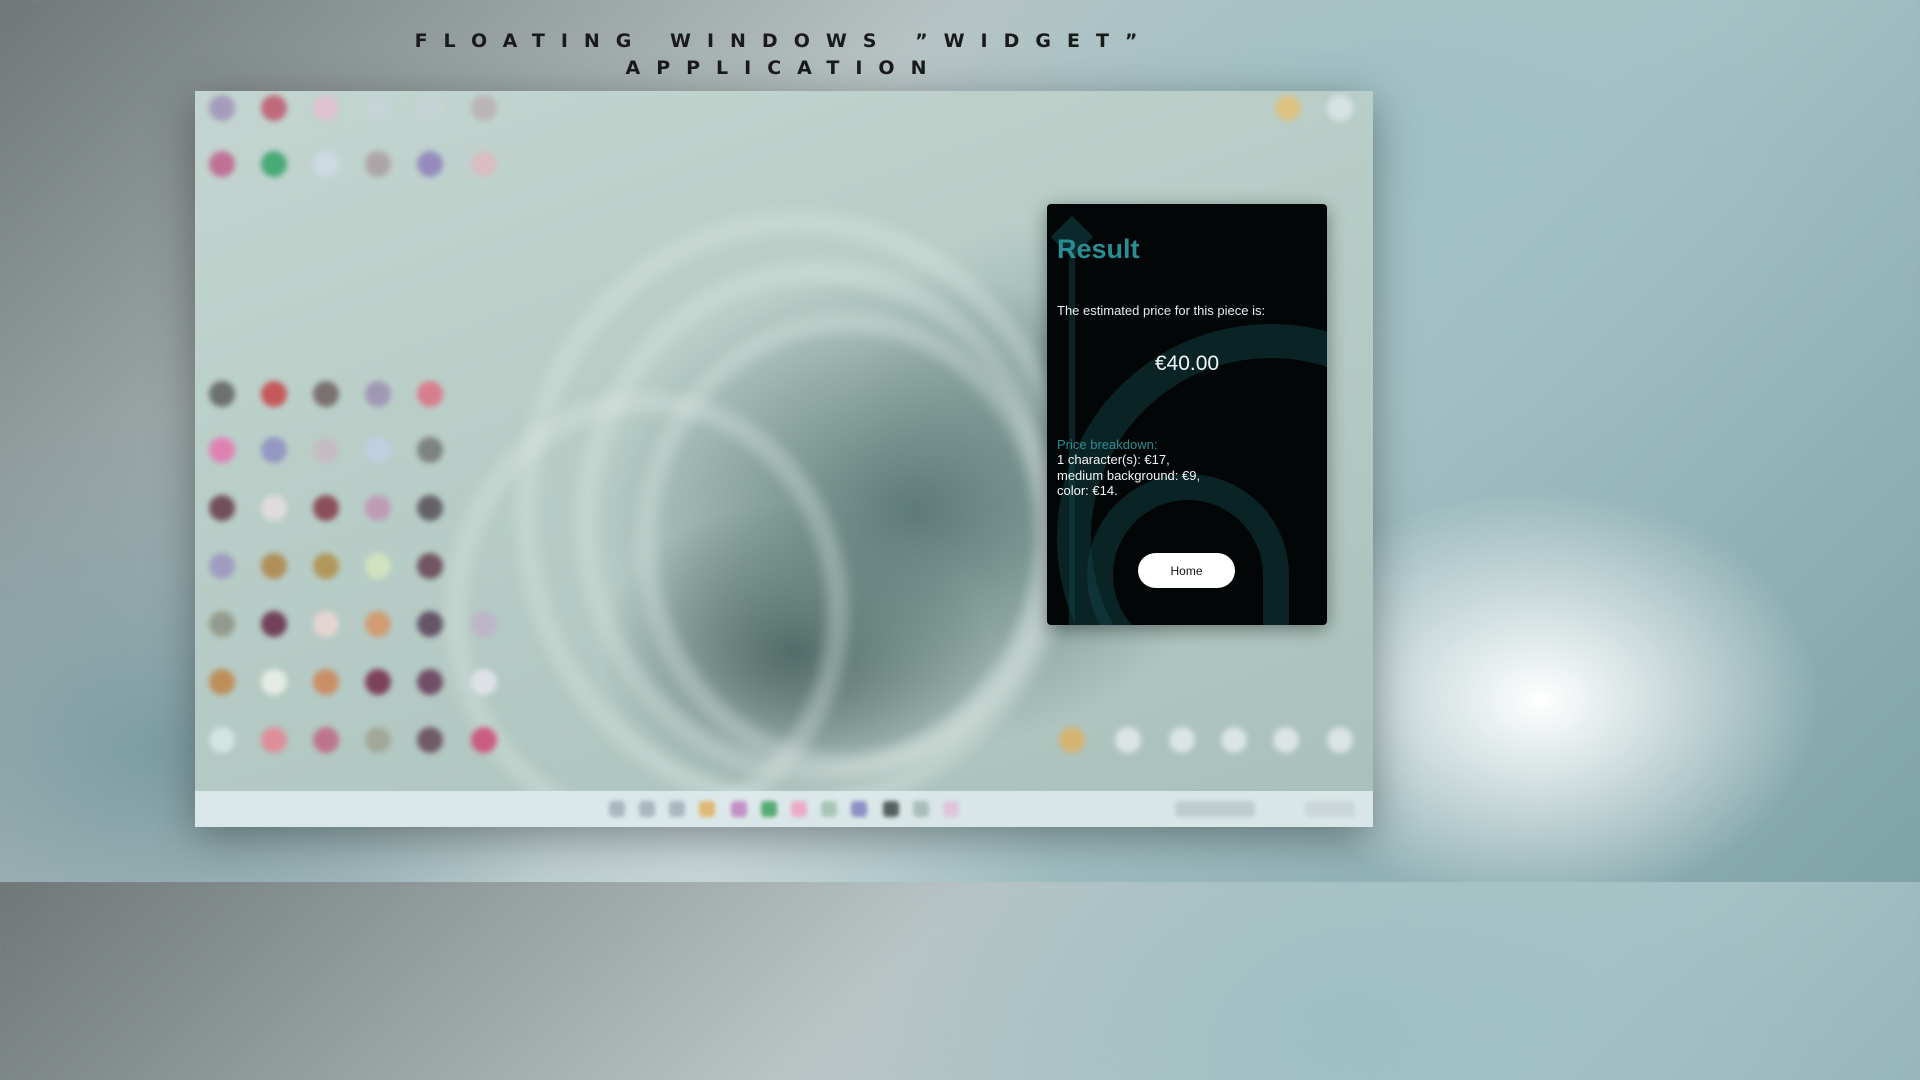 The width and height of the screenshot is (1920, 1080). What do you see at coordinates (1161, 310) in the screenshot?
I see `price-description: The estimated price for this piece is:` at bounding box center [1161, 310].